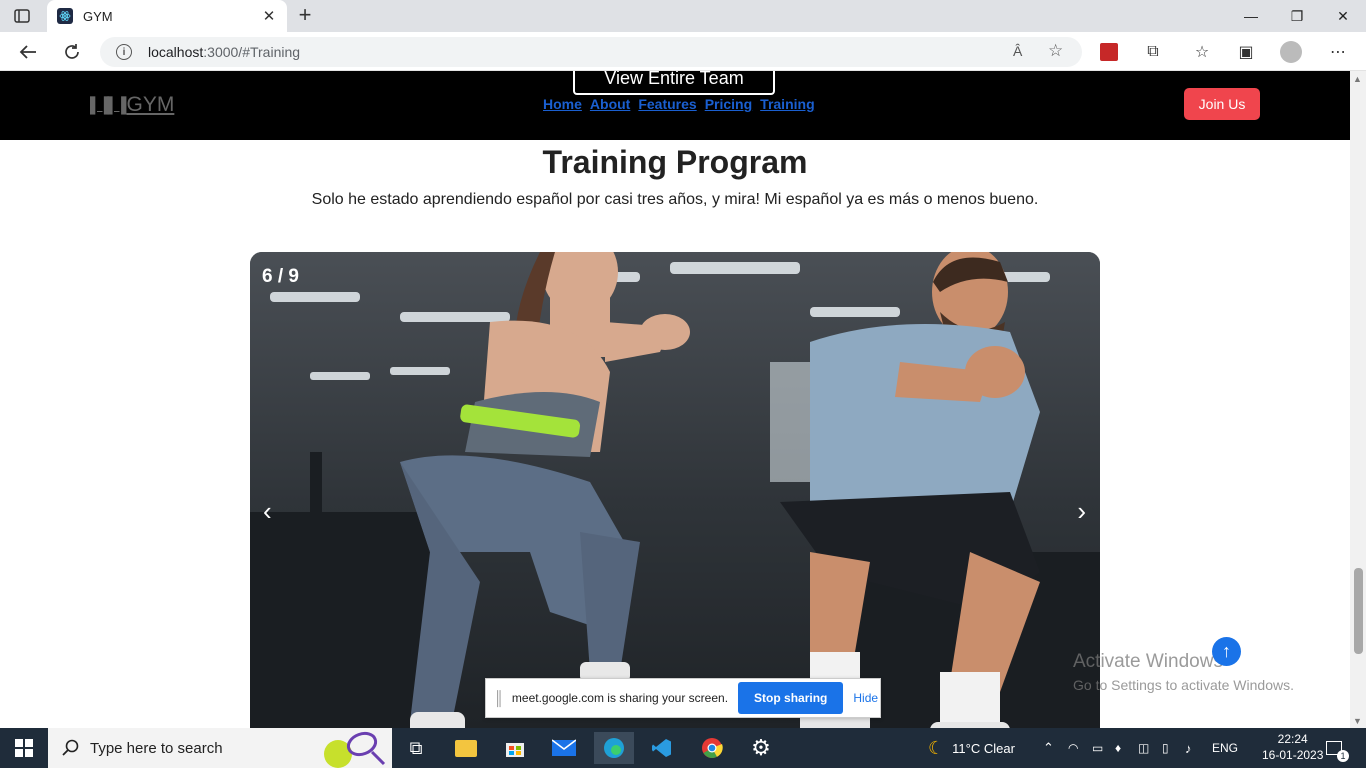 Image resolution: width=1366 pixels, height=768 pixels. What do you see at coordinates (1148, 661) in the screenshot?
I see `activate-windows-title: Activate Windows` at bounding box center [1148, 661].